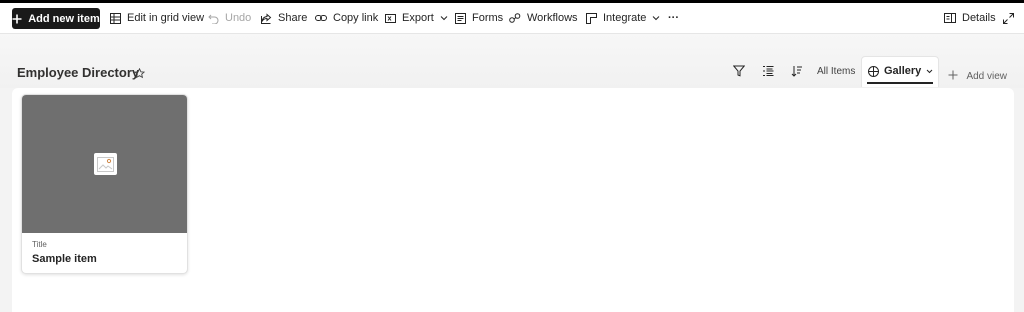  Describe the element at coordinates (321, 18) in the screenshot. I see `link-icon` at that location.